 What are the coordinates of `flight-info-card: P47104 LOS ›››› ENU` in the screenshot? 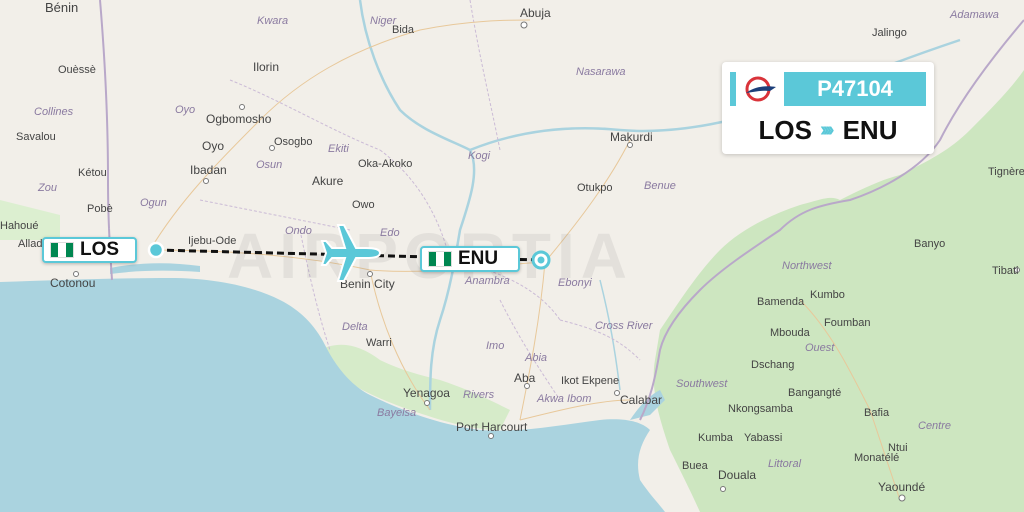 It's located at (828, 108).